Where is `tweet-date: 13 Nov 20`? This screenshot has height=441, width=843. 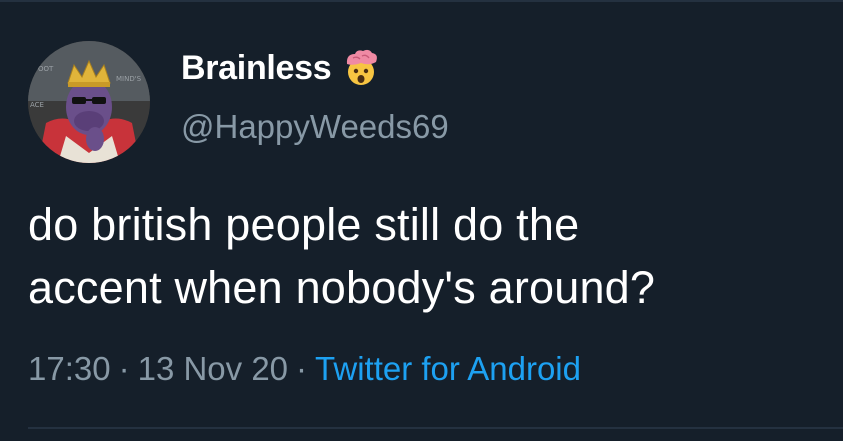 tweet-date: 13 Nov 20 is located at coordinates (213, 368).